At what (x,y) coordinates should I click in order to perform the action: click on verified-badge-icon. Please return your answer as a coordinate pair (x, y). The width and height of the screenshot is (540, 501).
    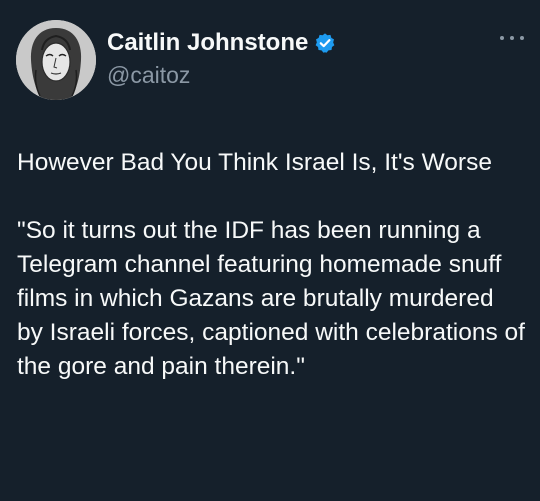
    Looking at the image, I should click on (325, 43).